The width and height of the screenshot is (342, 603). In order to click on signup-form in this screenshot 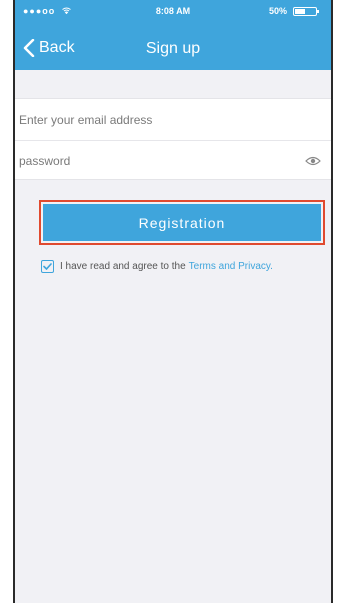, I will do `click(173, 139)`.